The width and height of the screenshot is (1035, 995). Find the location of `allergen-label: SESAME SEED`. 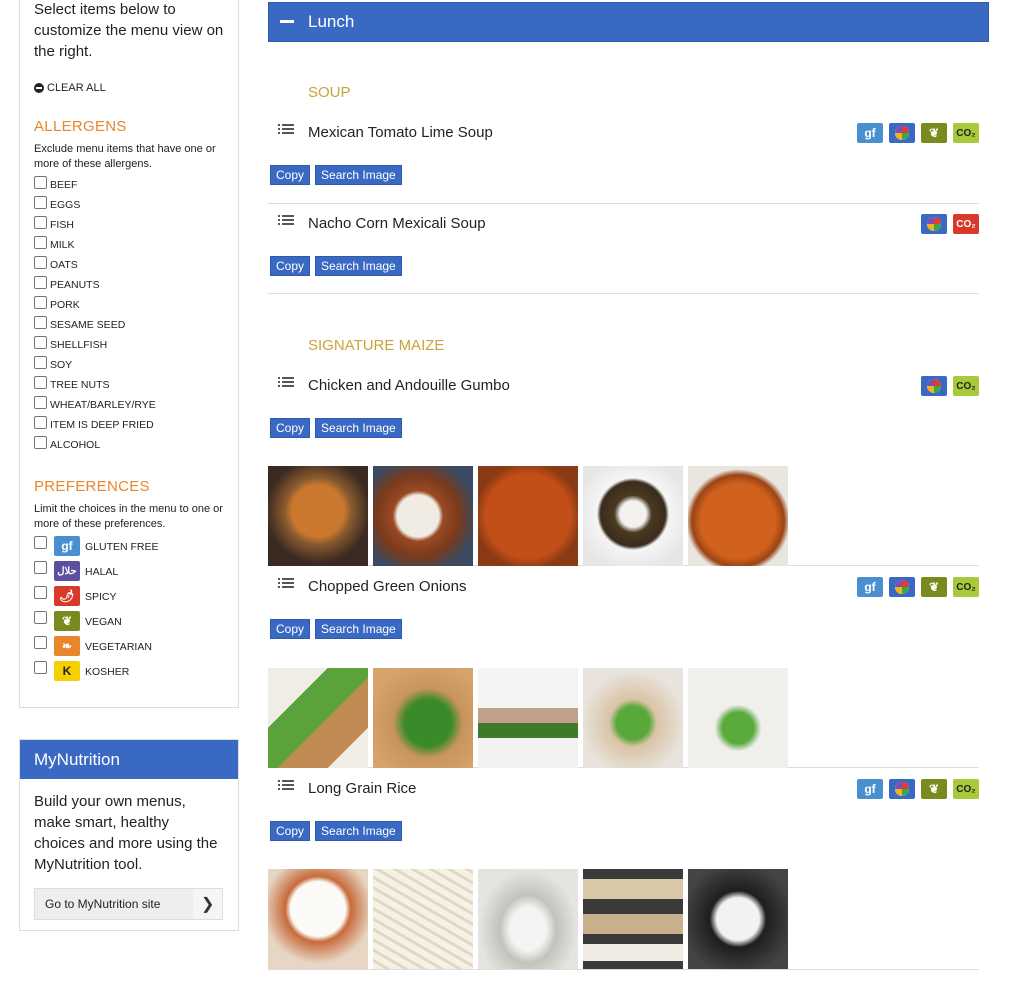

allergen-label: SESAME SEED is located at coordinates (88, 325).